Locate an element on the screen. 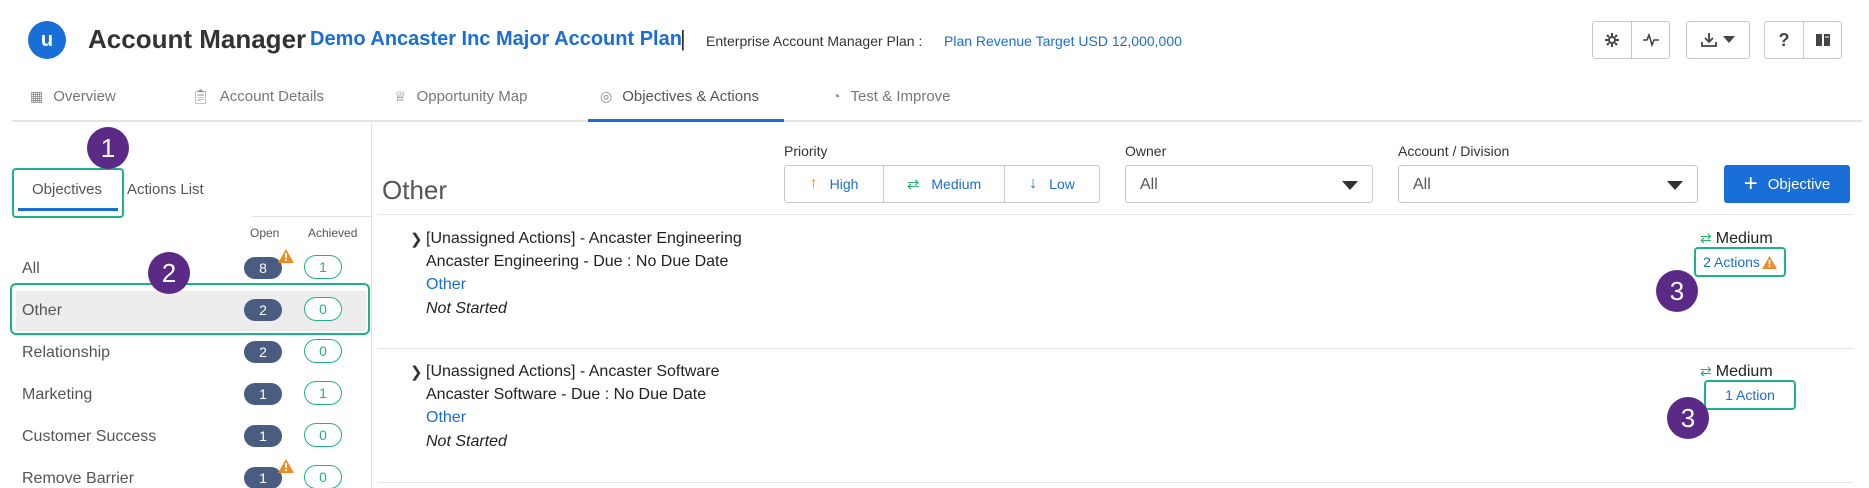 This screenshot has height=488, width=1869. category-row-marketing: Marketing 1 1 is located at coordinates (192, 395).